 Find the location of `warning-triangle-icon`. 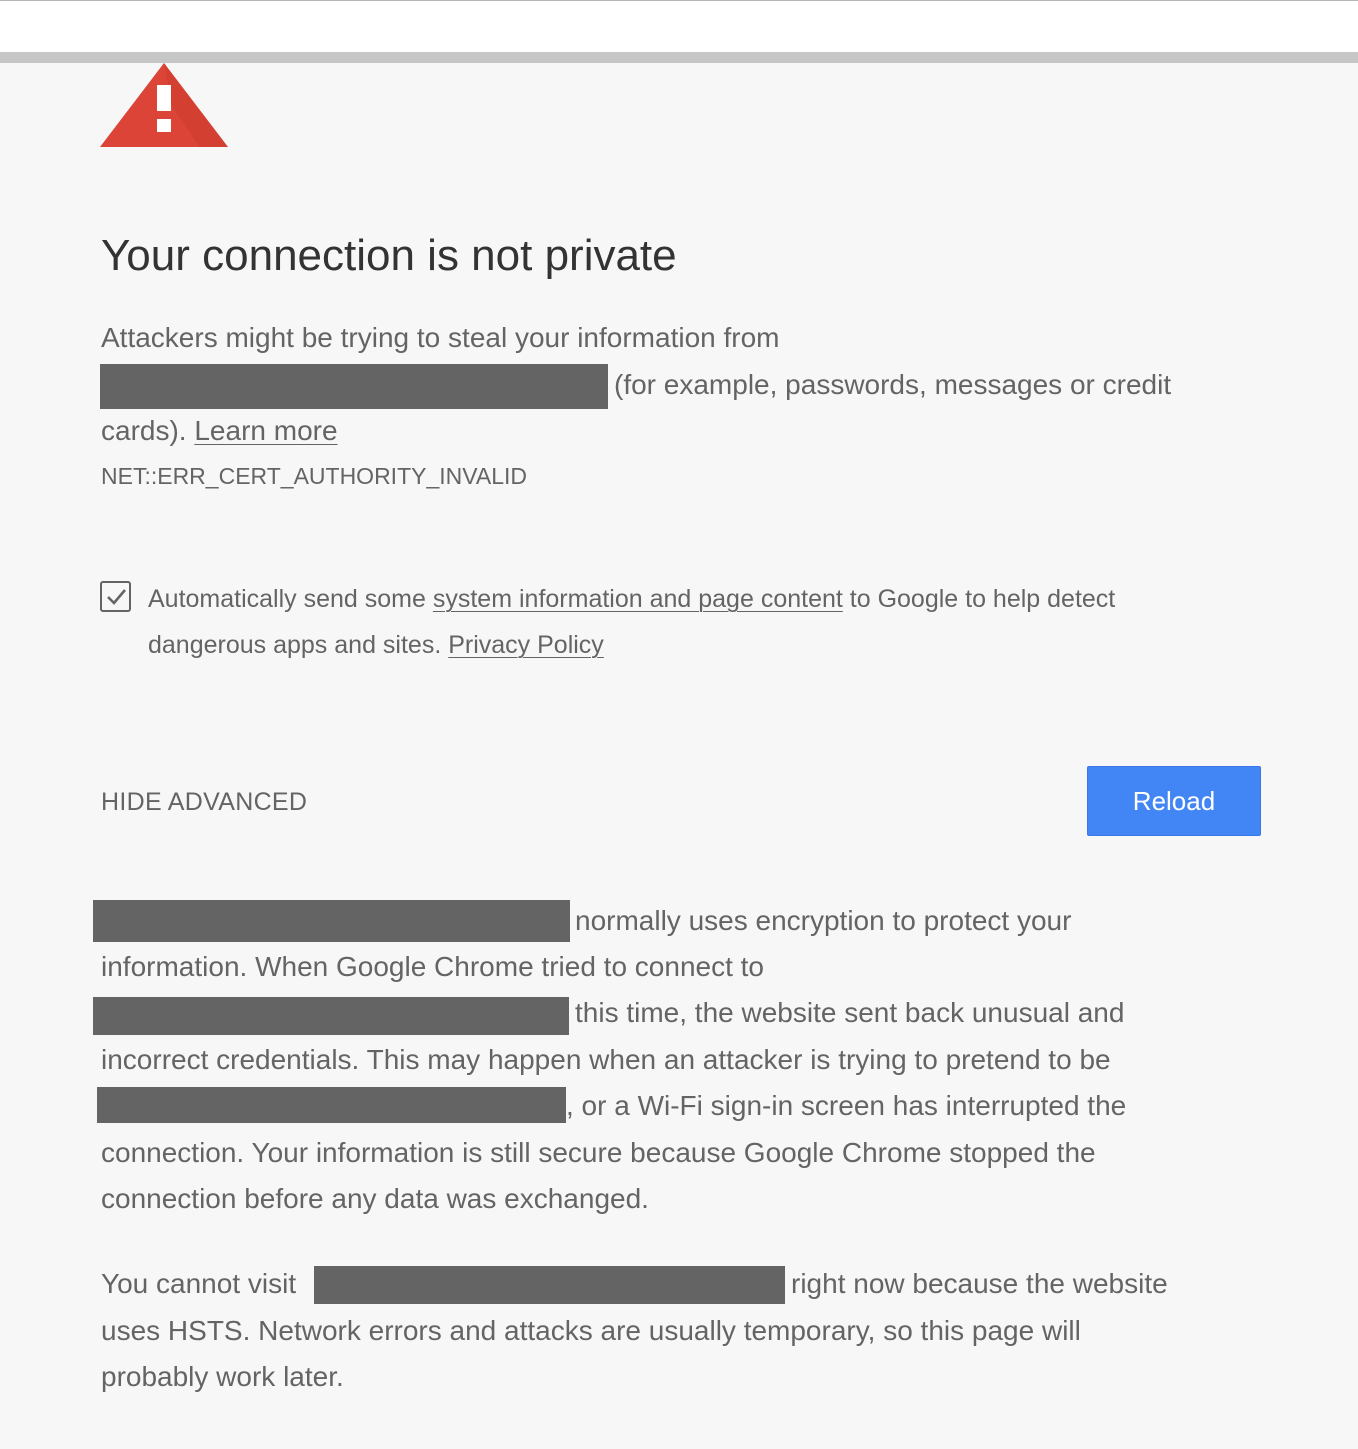

warning-triangle-icon is located at coordinates (164, 105).